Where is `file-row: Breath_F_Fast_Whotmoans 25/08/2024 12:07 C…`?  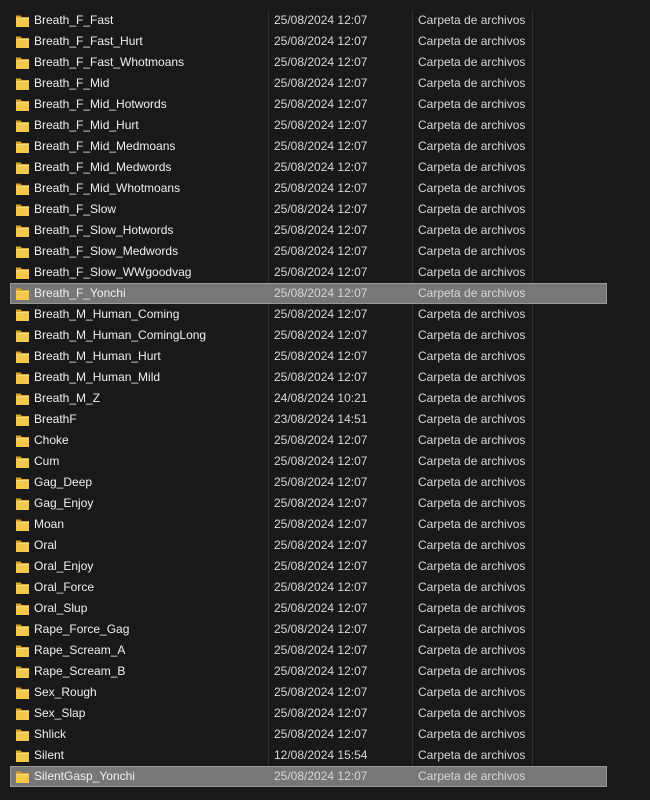 file-row: Breath_F_Fast_Whotmoans 25/08/2024 12:07 C… is located at coordinates (325, 62).